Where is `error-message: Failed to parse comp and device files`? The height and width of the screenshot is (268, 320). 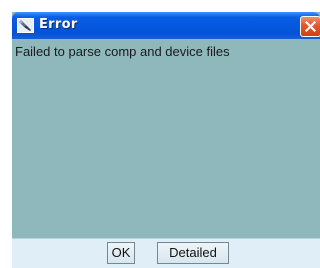
error-message: Failed to parse comp and device files is located at coordinates (122, 51).